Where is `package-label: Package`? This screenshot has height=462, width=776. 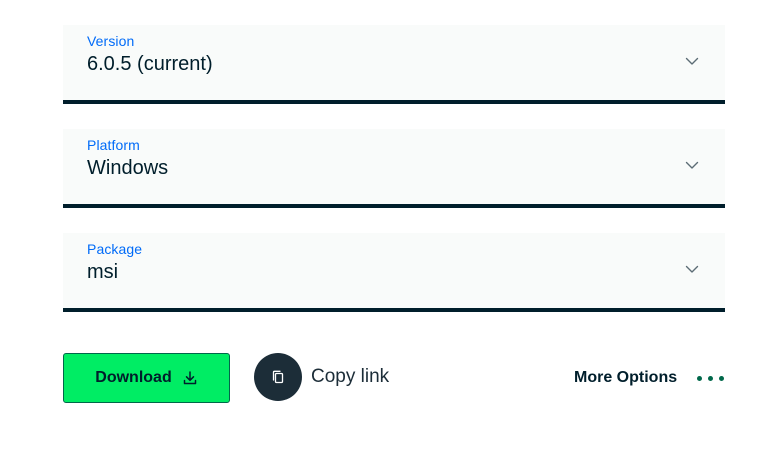
package-label: Package is located at coordinates (115, 249).